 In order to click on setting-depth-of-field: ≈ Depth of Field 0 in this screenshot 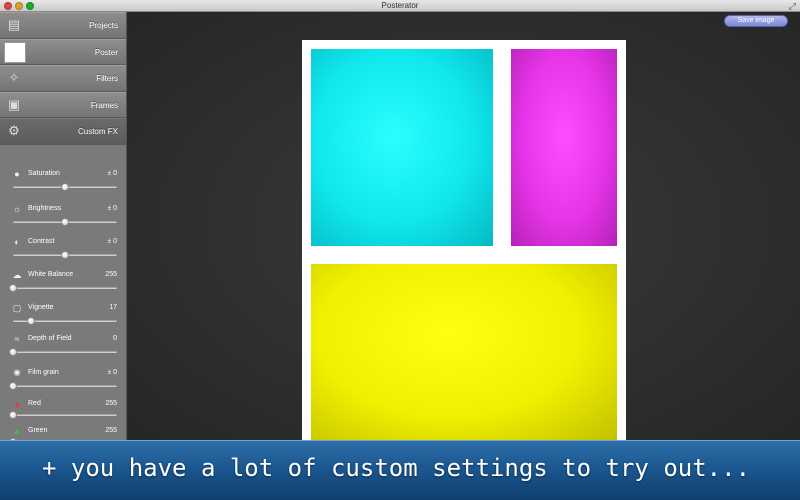, I will do `click(63, 349)`.